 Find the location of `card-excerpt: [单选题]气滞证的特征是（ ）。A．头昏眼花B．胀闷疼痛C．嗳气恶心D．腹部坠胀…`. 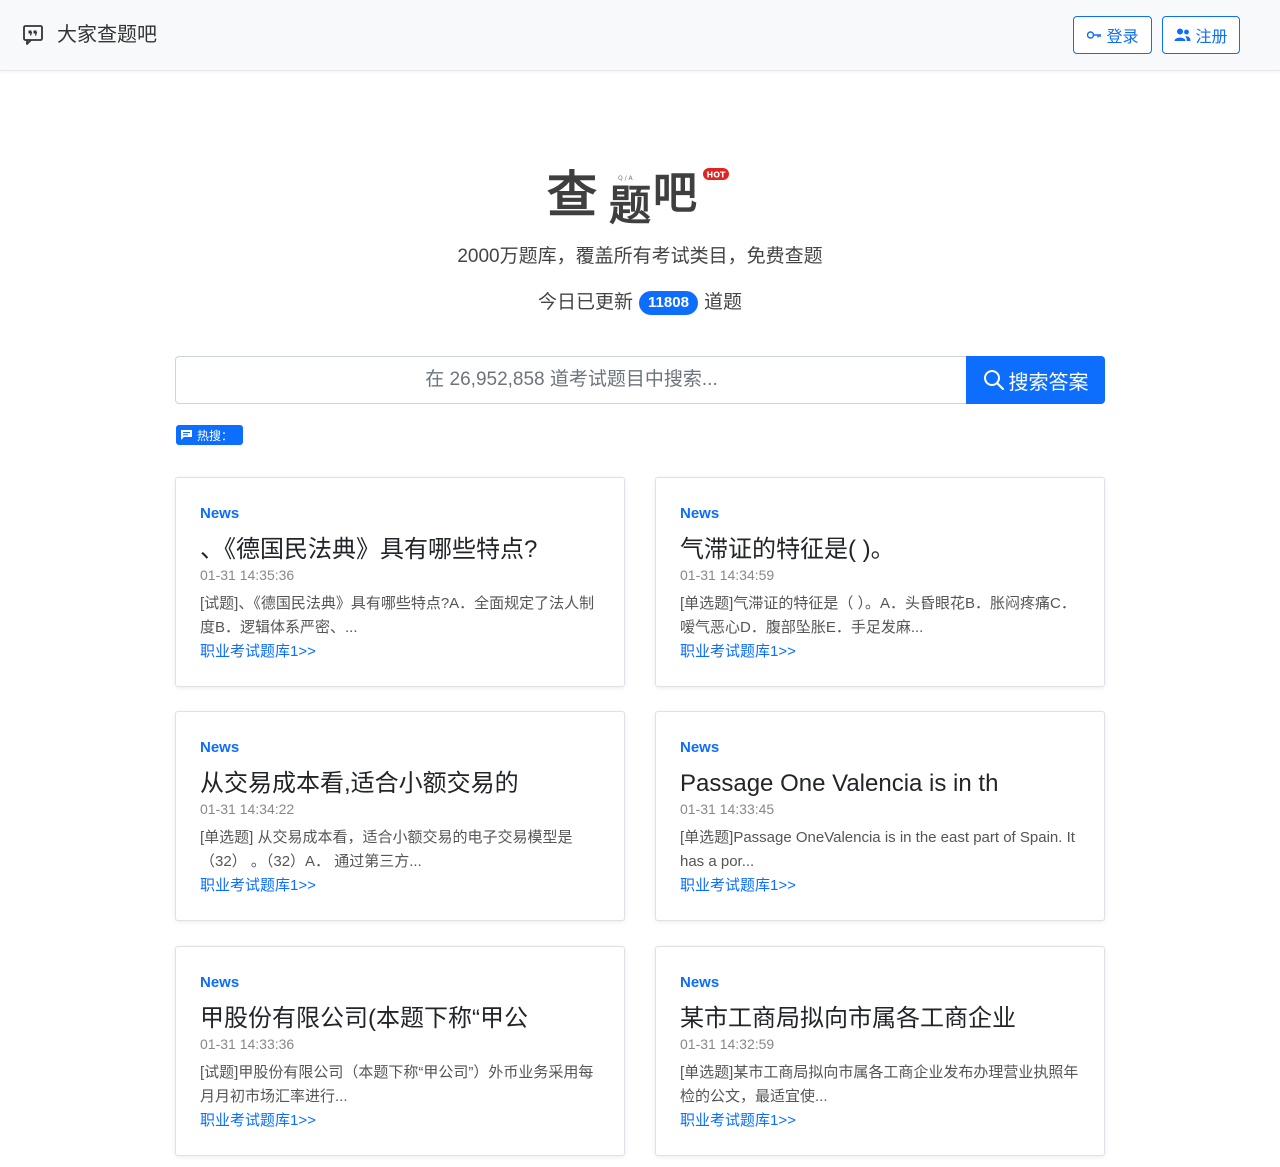

card-excerpt: [单选题]气滞证的特征是（ ）。A．头昏眼花B．胀闷疼痛C．嗳气恶心D．腹部坠胀… is located at coordinates (878, 615).